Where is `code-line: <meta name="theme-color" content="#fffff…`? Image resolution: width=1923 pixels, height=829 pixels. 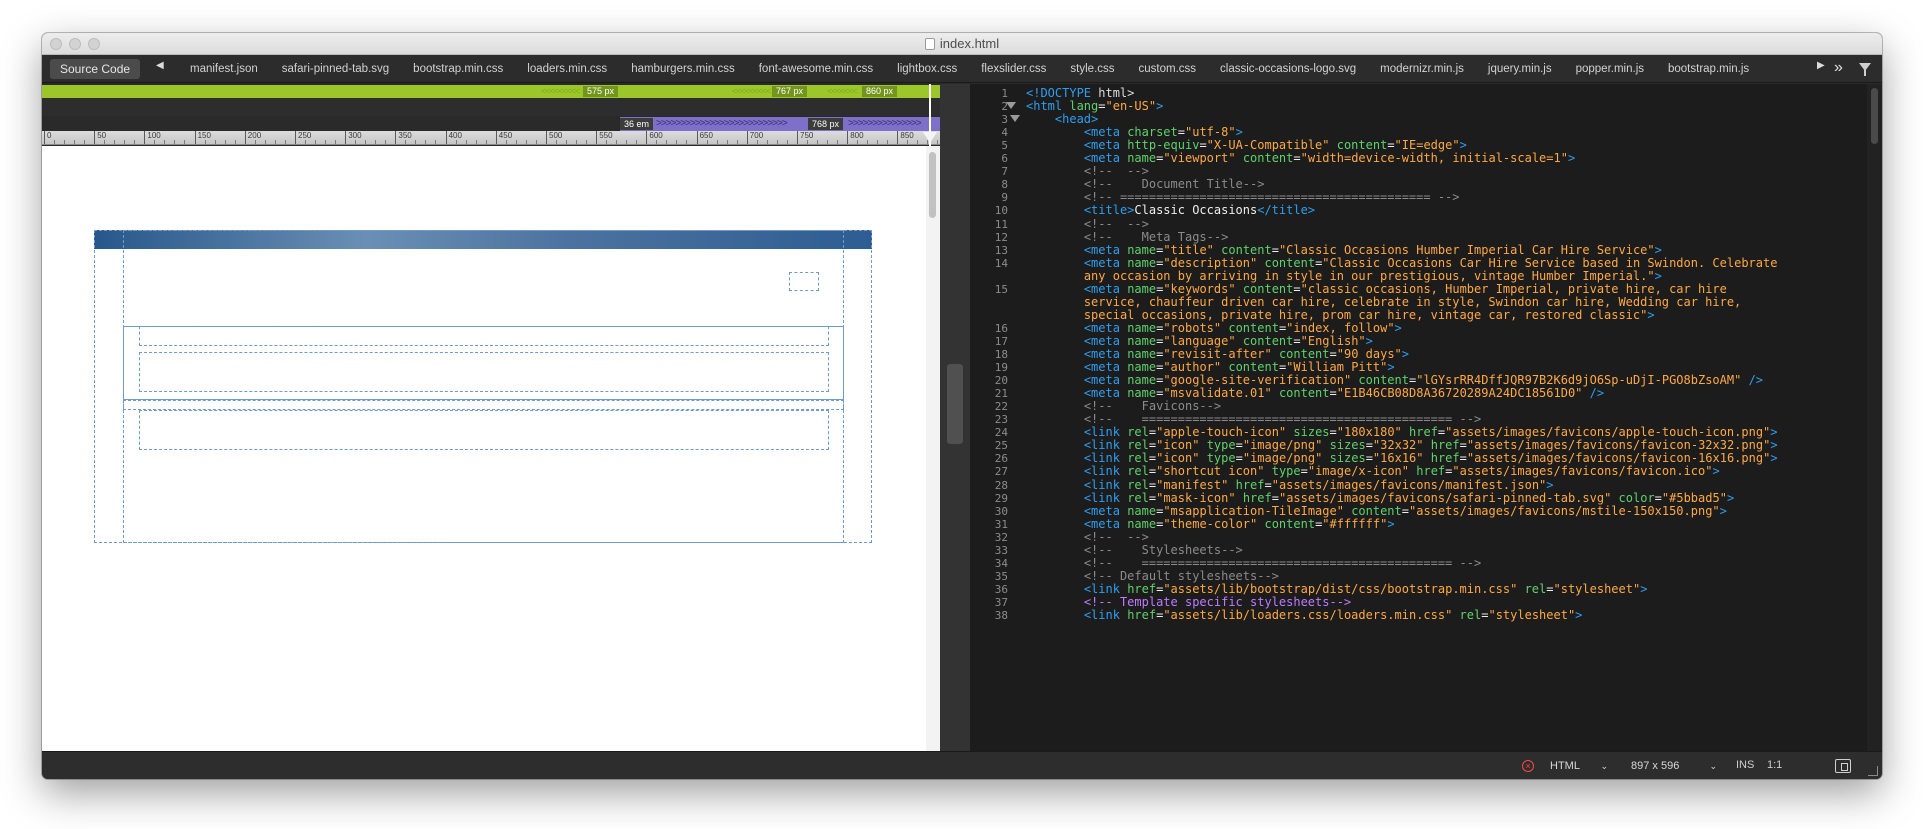
code-line: <meta name="theme-color" content="#fffff… is located at coordinates (1483, 524).